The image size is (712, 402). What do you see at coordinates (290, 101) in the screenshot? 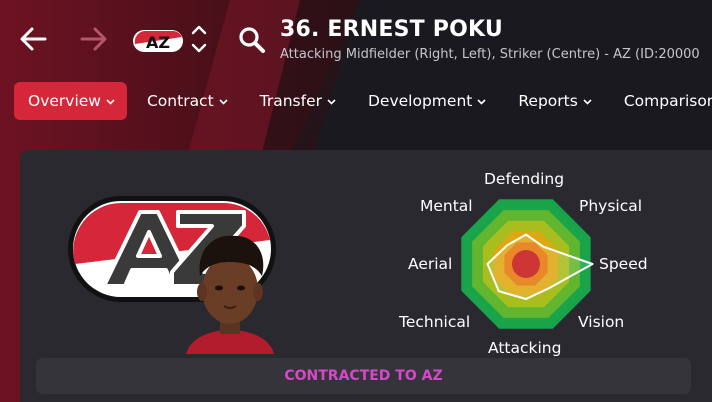
I see `tab-label: Transfer` at bounding box center [290, 101].